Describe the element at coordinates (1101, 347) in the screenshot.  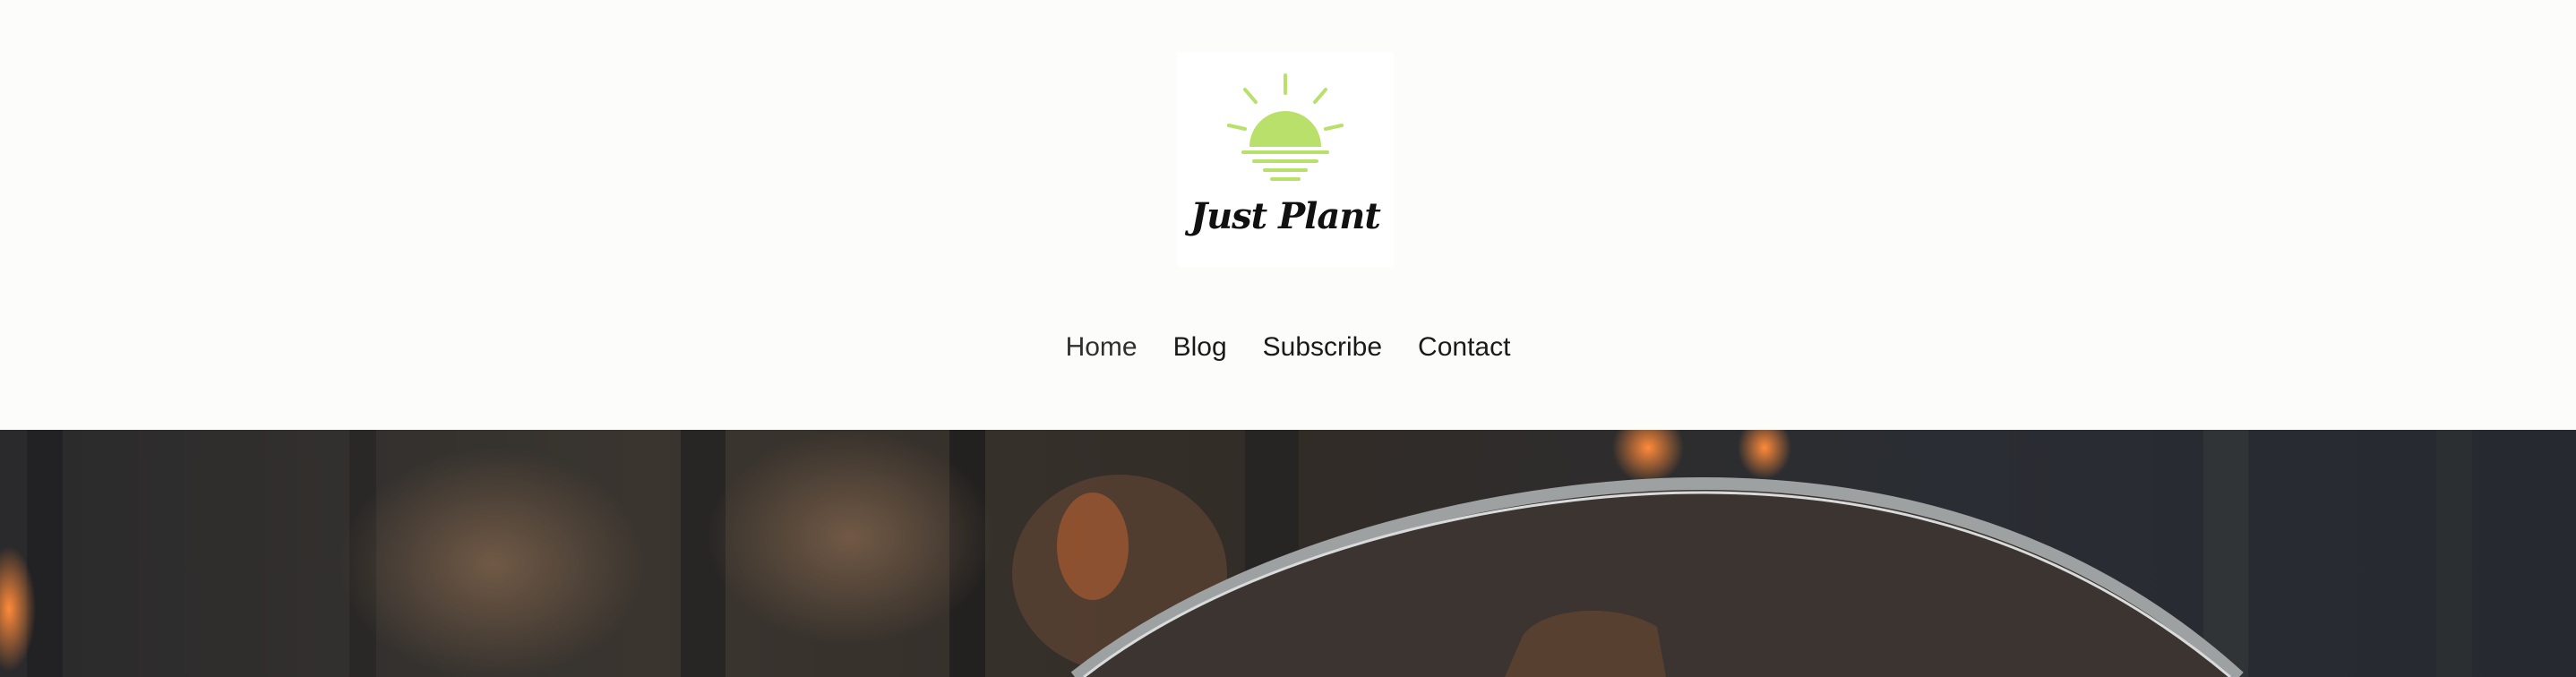
I see `nav-item-home: Home` at that location.